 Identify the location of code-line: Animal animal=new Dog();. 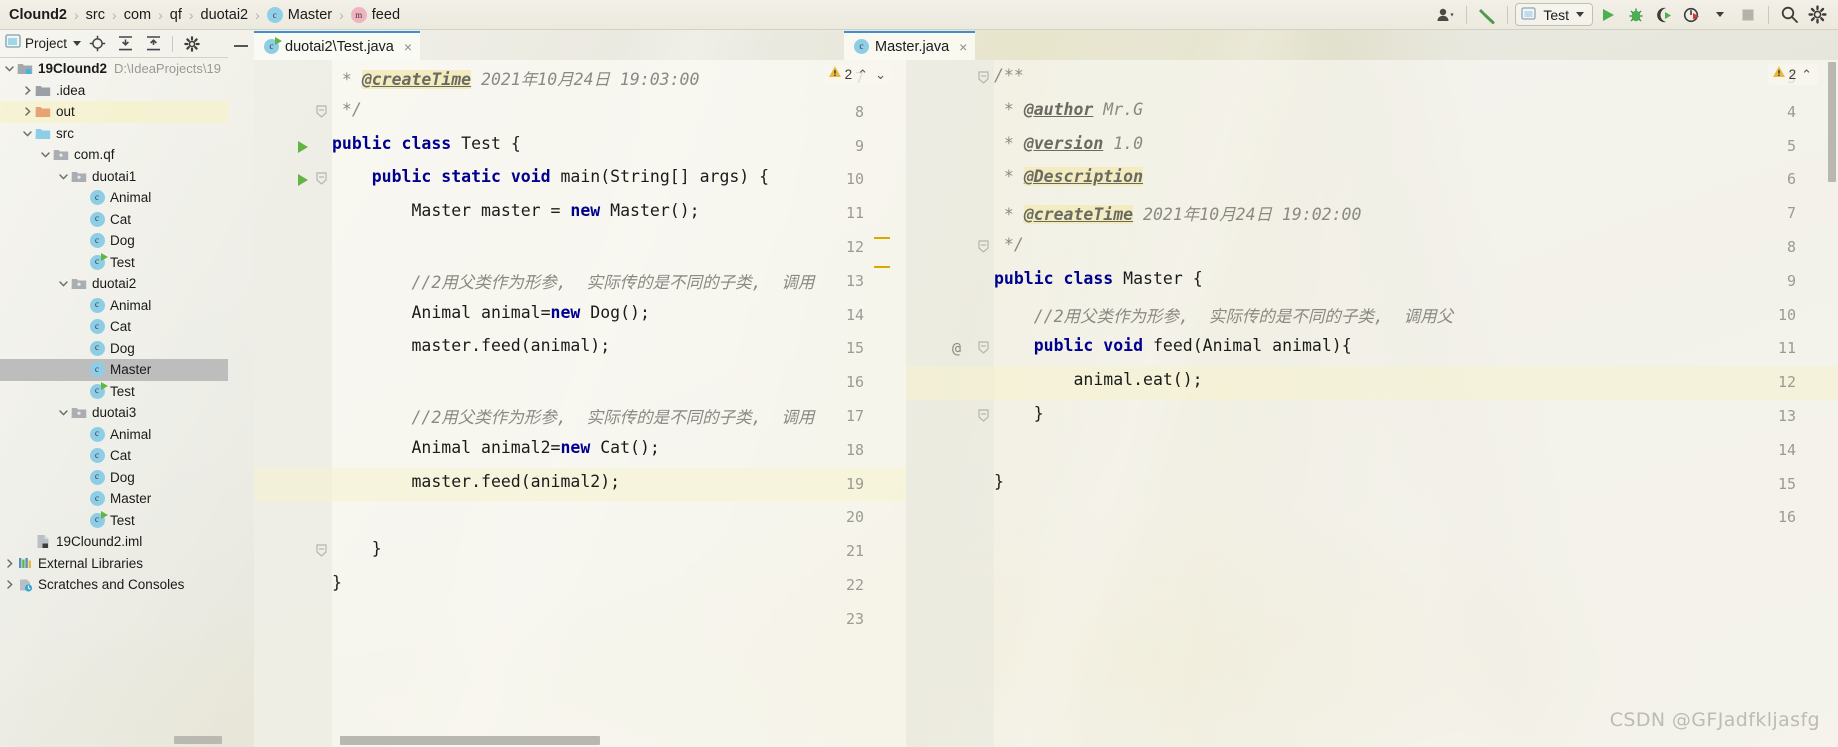
(619, 312).